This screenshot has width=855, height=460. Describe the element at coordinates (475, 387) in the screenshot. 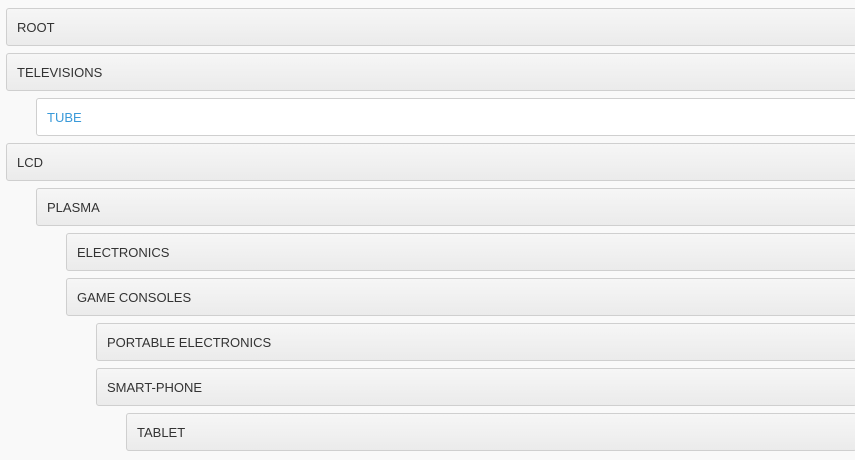

I see `tree-node-smart-phone: SMART-PHONE` at that location.